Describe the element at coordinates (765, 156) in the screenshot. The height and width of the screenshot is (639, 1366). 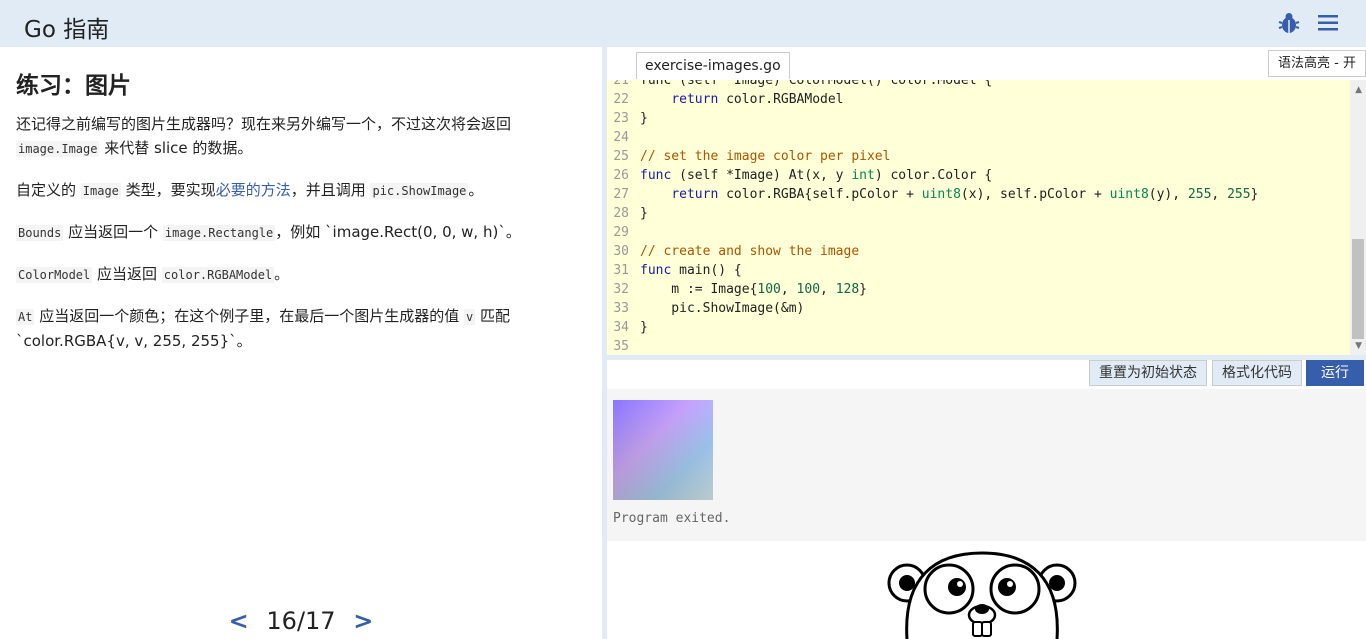
I see `code-text: // set the image color per pixel` at that location.